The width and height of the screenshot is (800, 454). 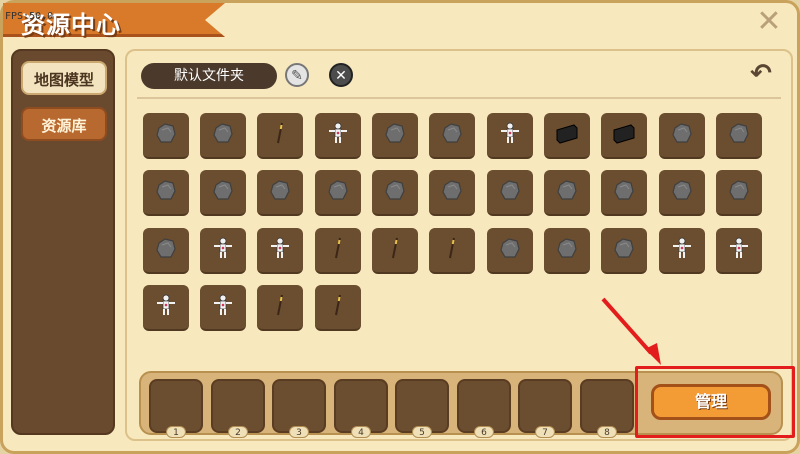 I want to click on hotbar-slot: 1, so click(x=176, y=408).